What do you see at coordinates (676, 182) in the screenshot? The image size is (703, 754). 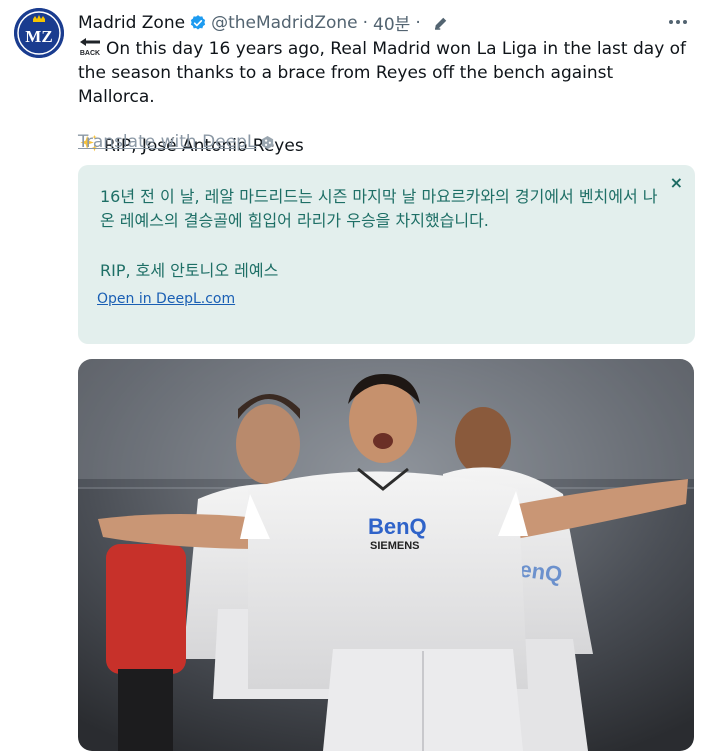 I see `close-translation-button: ×` at bounding box center [676, 182].